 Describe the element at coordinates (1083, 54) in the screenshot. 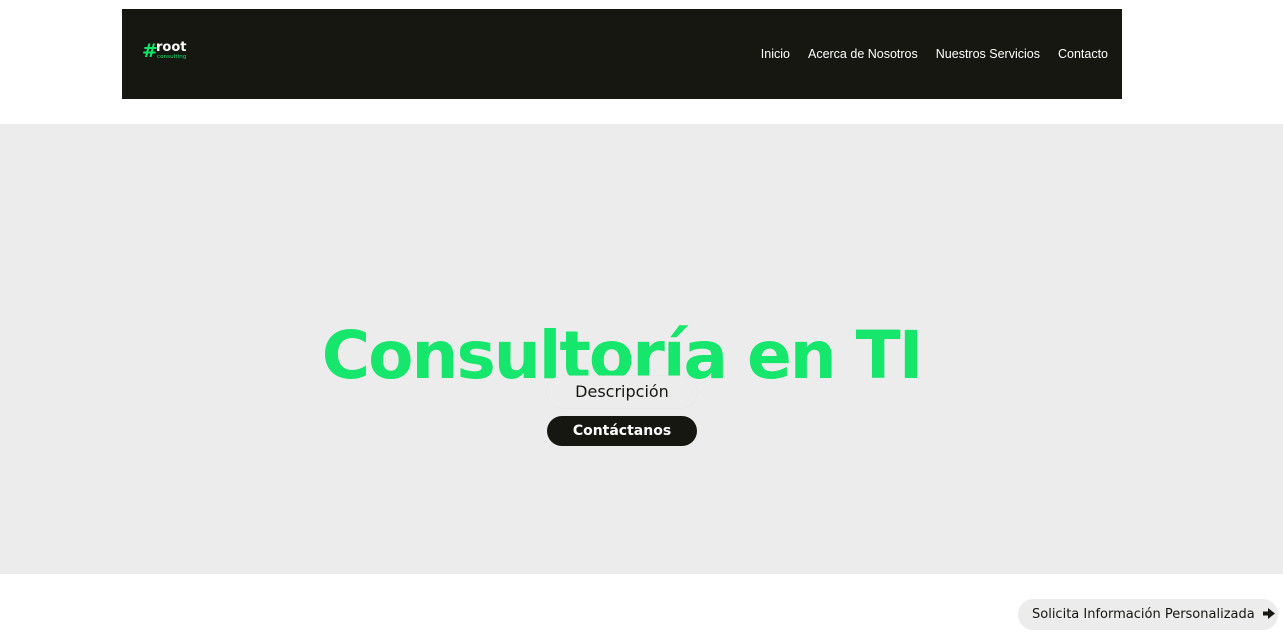

I see `nav-link-contacto: Contacto` at that location.